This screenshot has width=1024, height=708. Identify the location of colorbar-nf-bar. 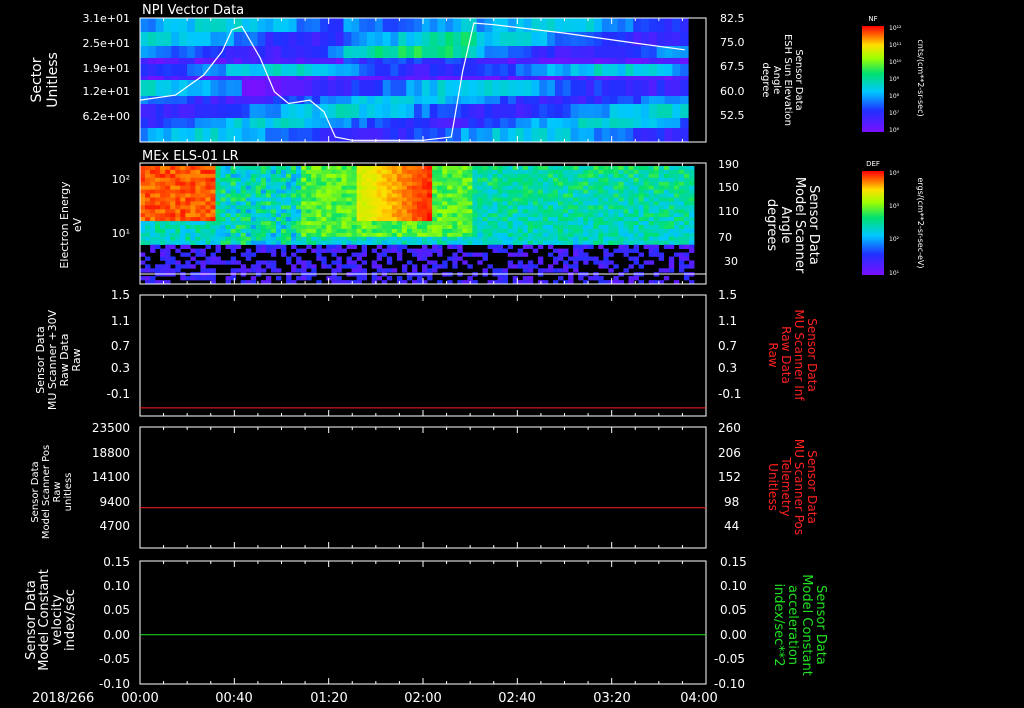
(873, 79).